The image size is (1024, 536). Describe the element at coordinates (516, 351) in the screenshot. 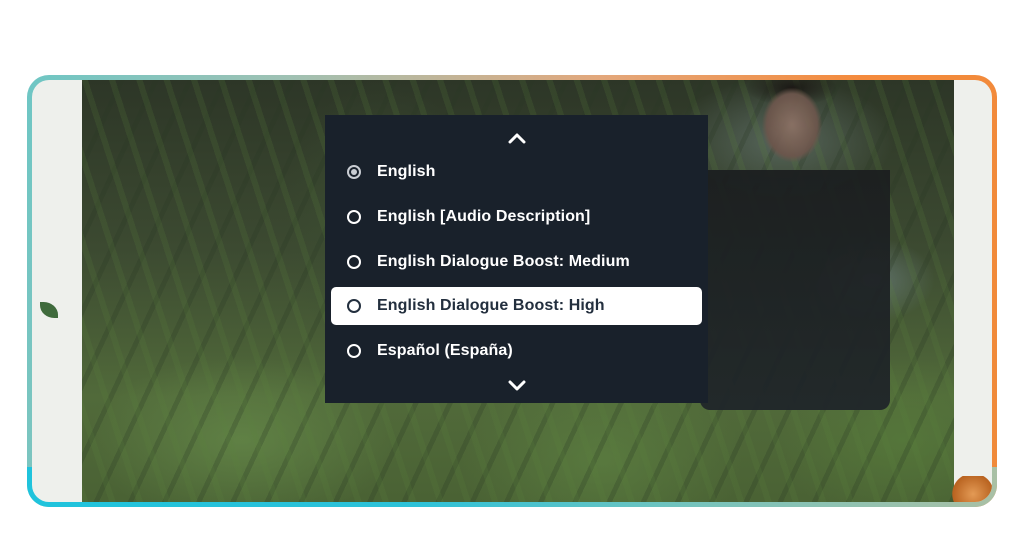

I see `audio-option-espanol: Español (España)` at that location.